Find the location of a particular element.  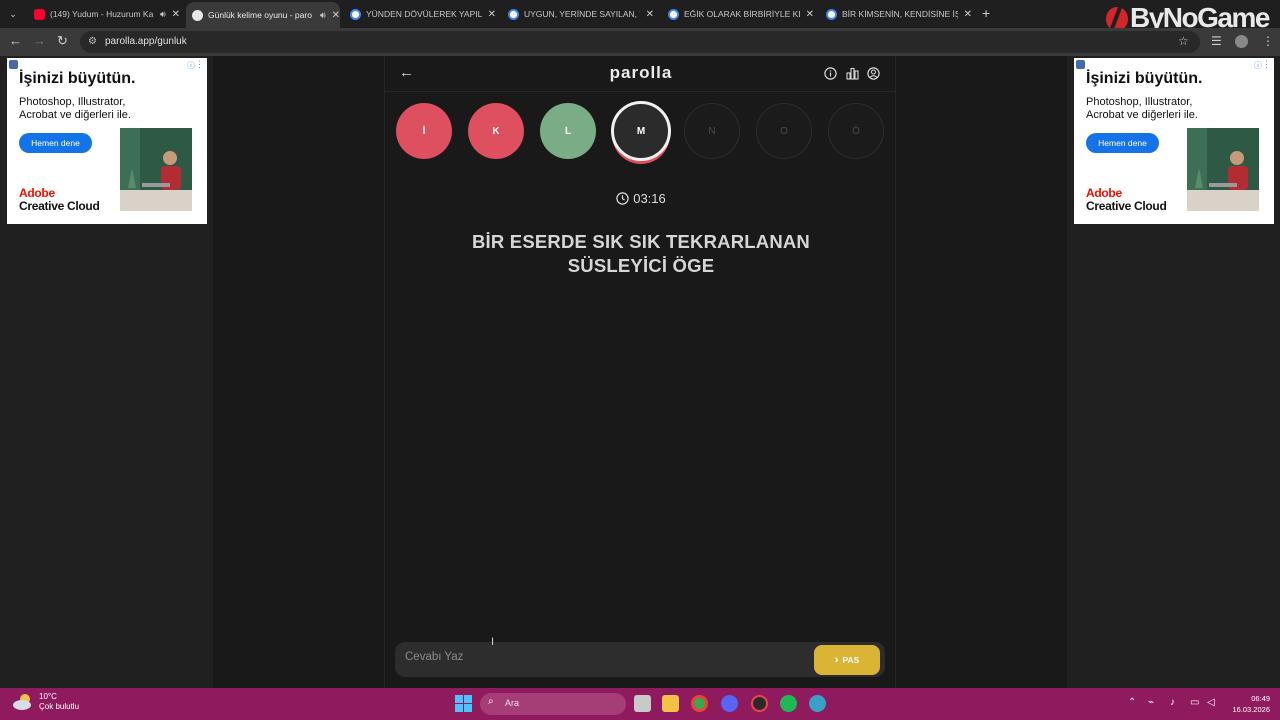

tab-google-4: BİR KİMSENİN, KENDİSİNE İŞ V ✕ is located at coordinates (896, 14).